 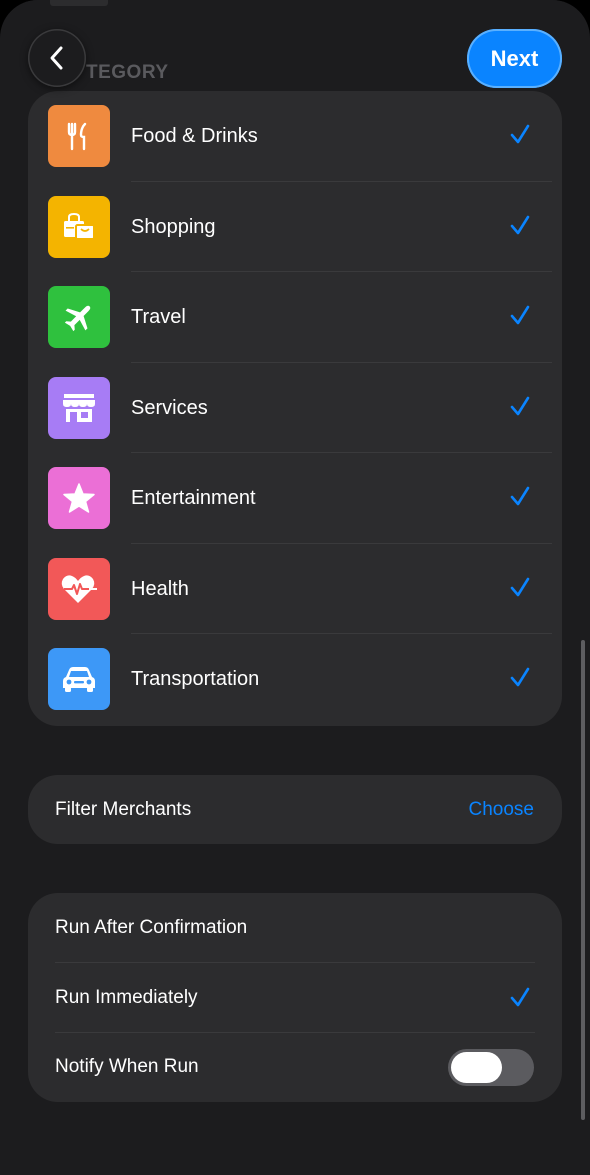 What do you see at coordinates (295, 13) in the screenshot?
I see `top-edge` at bounding box center [295, 13].